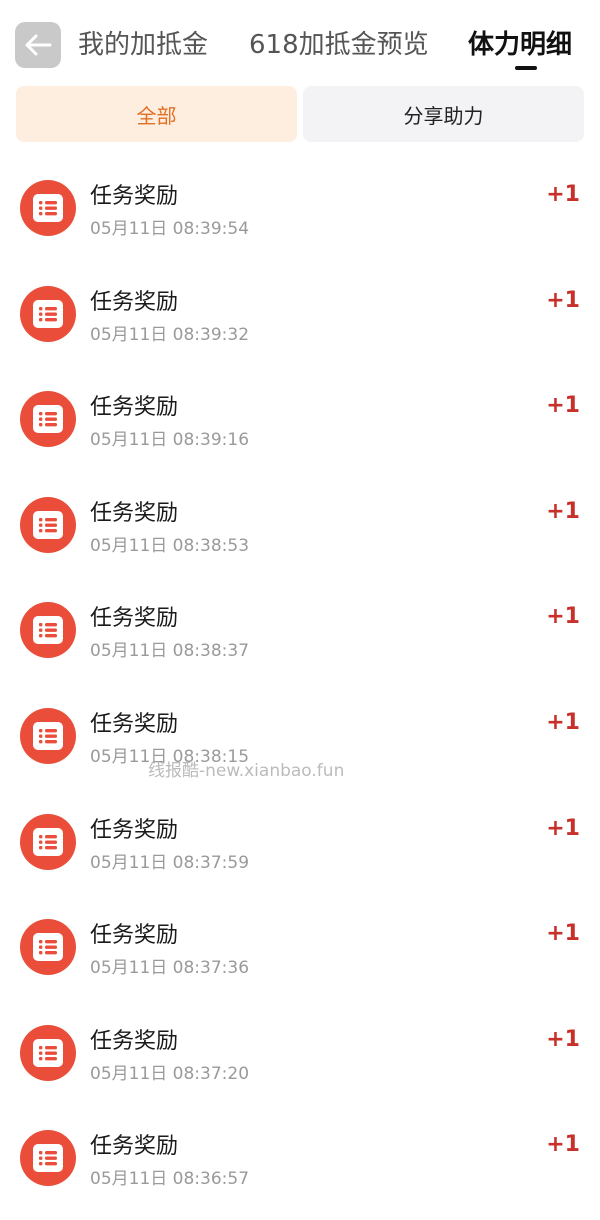 The width and height of the screenshot is (600, 1220). What do you see at coordinates (170, 545) in the screenshot?
I see `record-time: 05月11日 08:38:53` at bounding box center [170, 545].